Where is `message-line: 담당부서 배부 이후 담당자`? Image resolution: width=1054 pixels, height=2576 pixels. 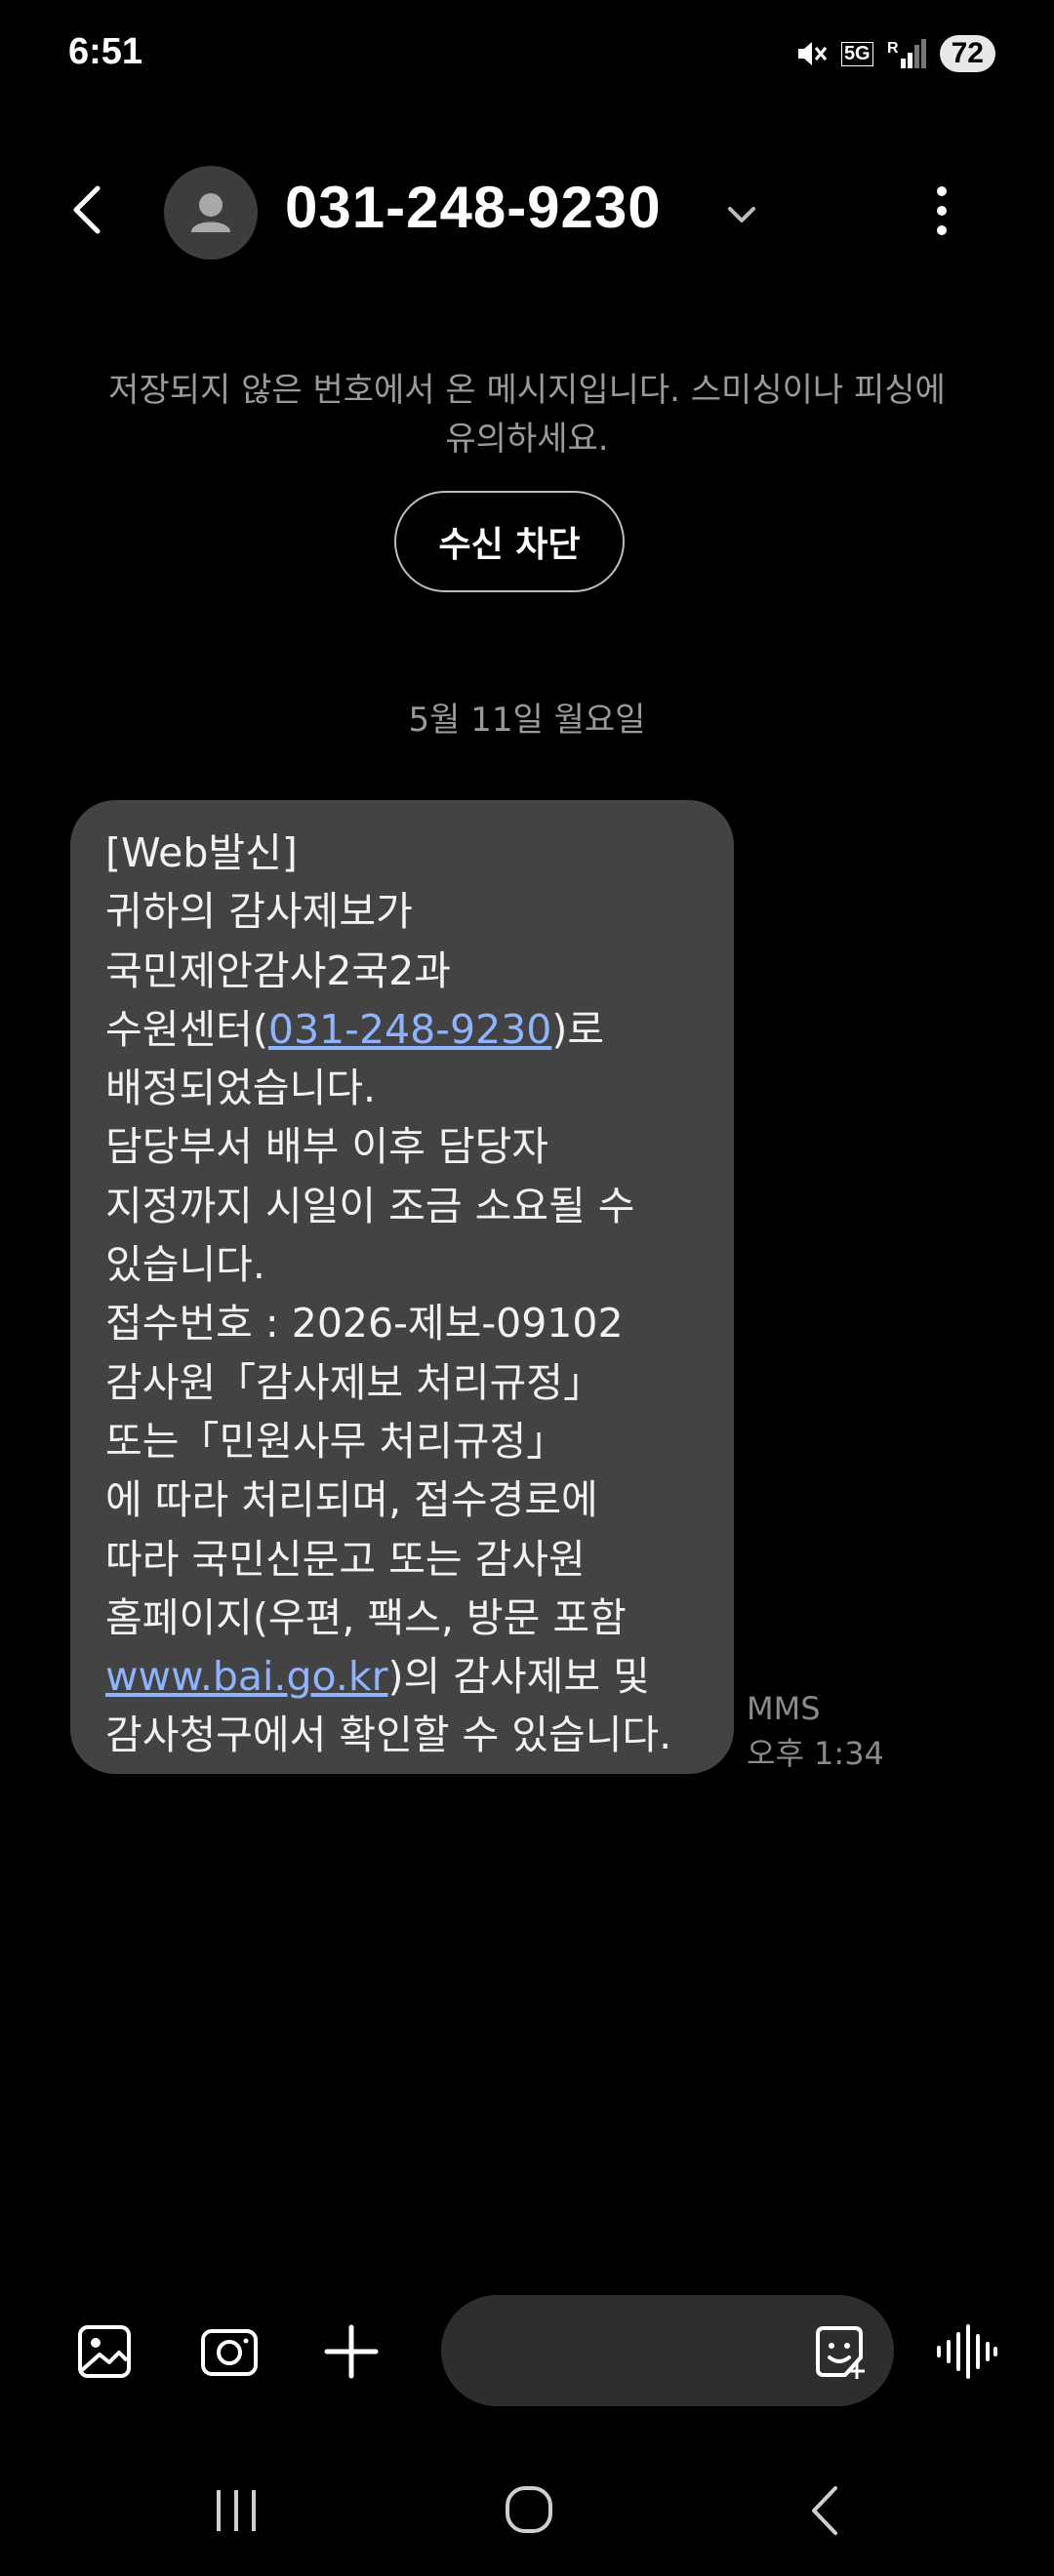
message-line: 담당부서 배부 이후 담당자 is located at coordinates (327, 1147).